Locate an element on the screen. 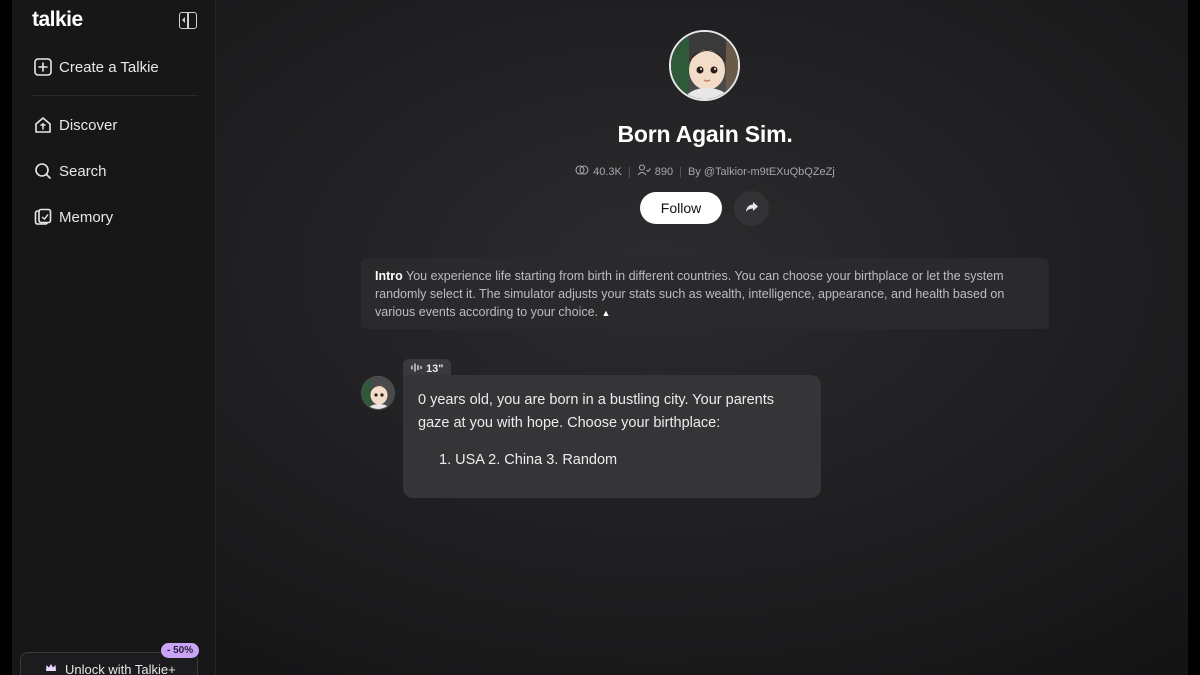 Image resolution: width=1200 pixels, height=675 pixels. views-icon is located at coordinates (582, 171).